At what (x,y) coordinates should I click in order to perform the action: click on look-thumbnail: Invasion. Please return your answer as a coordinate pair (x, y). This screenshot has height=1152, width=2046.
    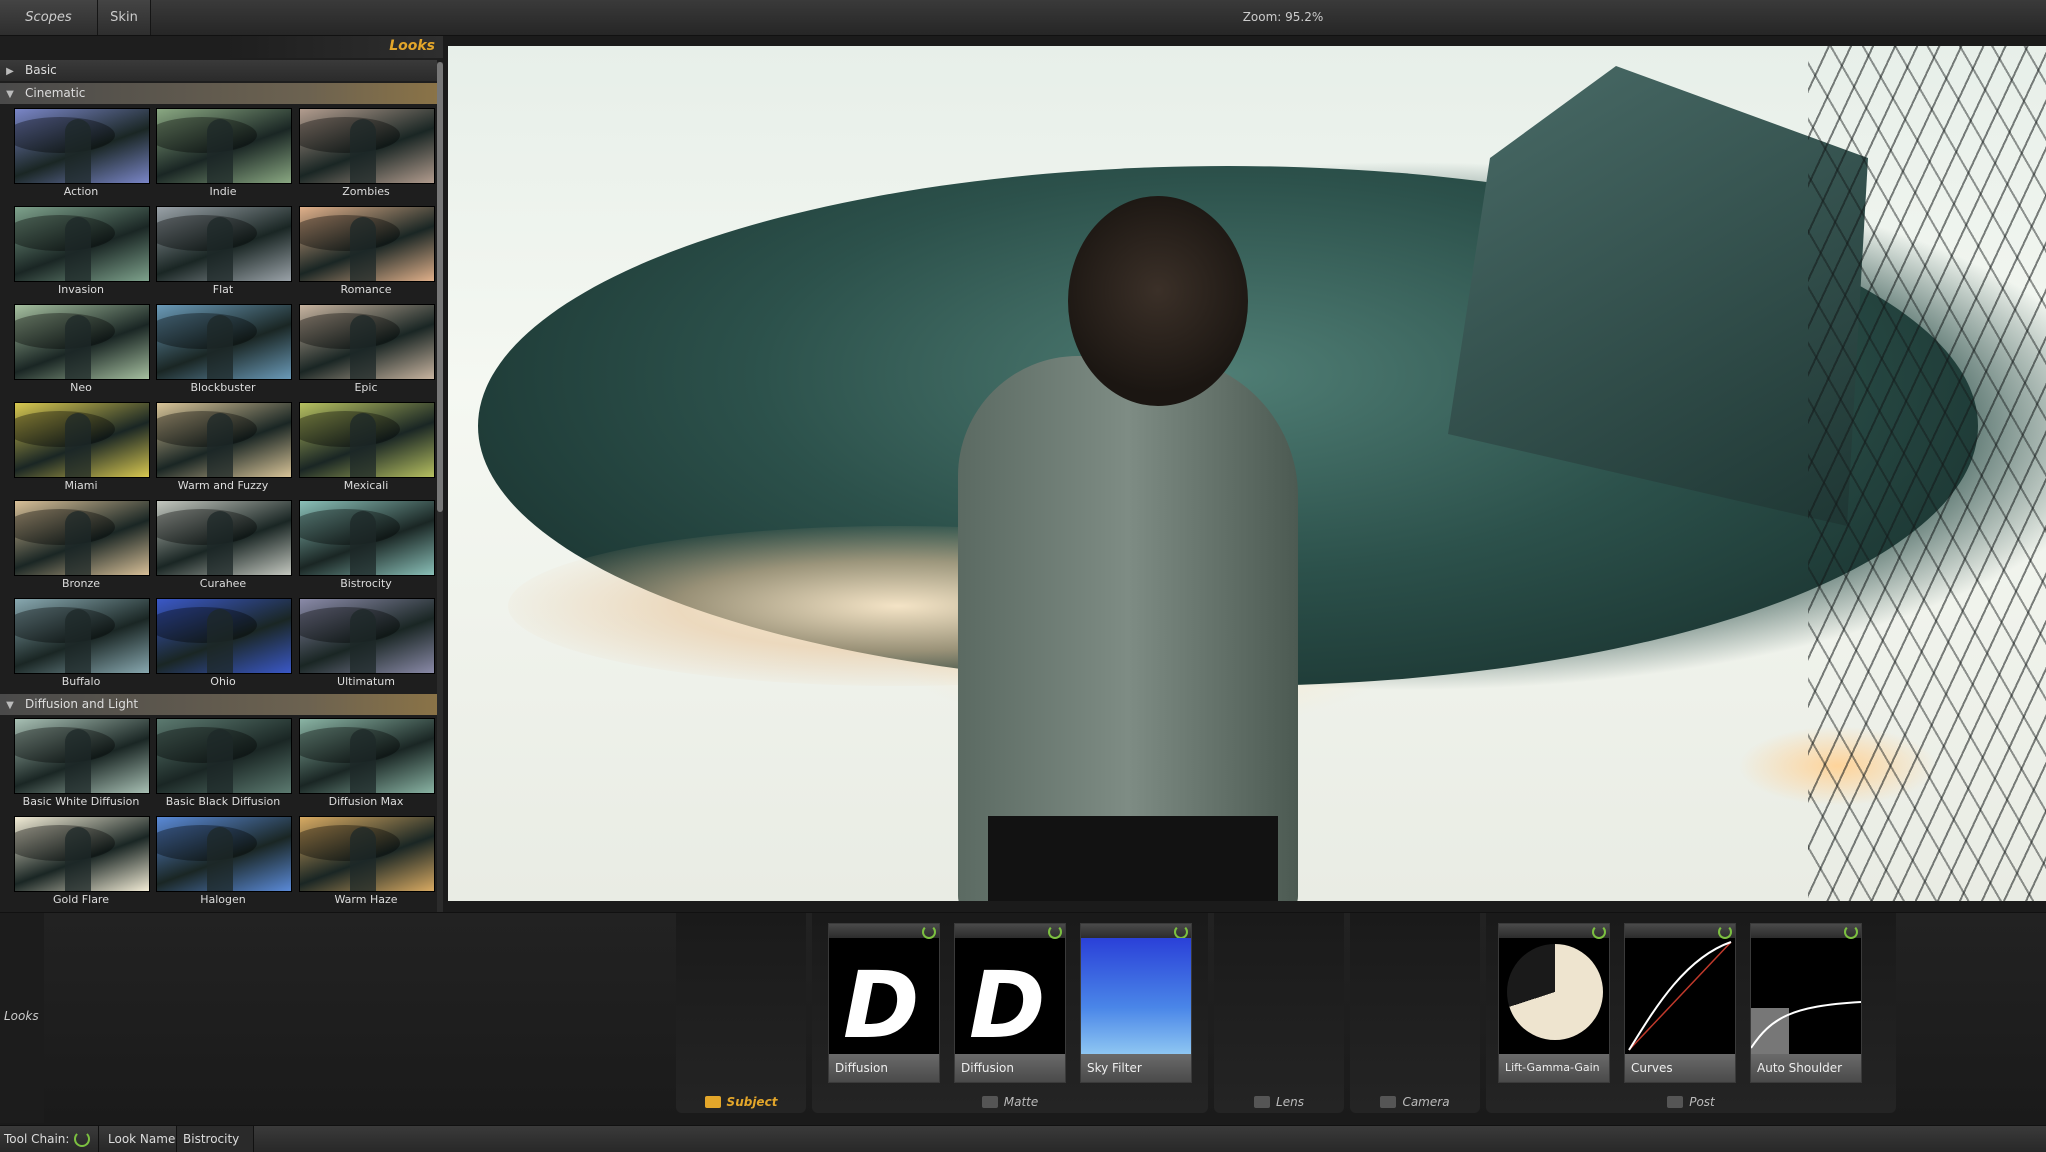
    Looking at the image, I should click on (82, 255).